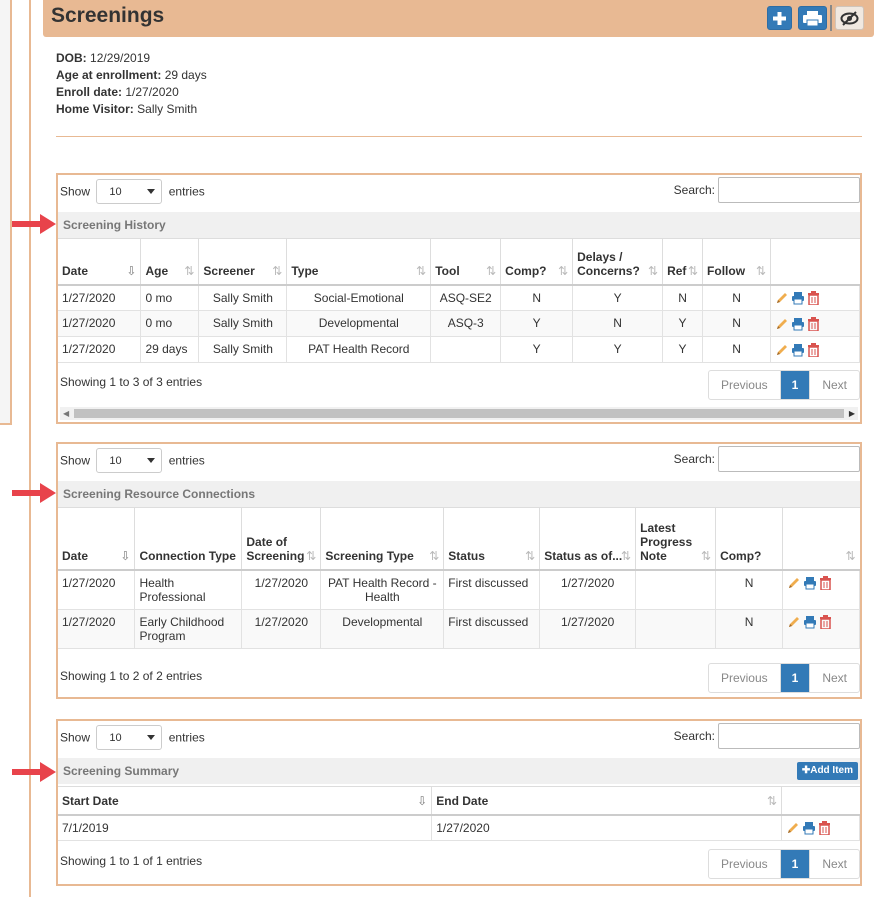 This screenshot has height=897, width=891. Describe the element at coordinates (676, 539) in the screenshot. I see `col-latest-progress-note: Latest Progress Note ⇅` at that location.